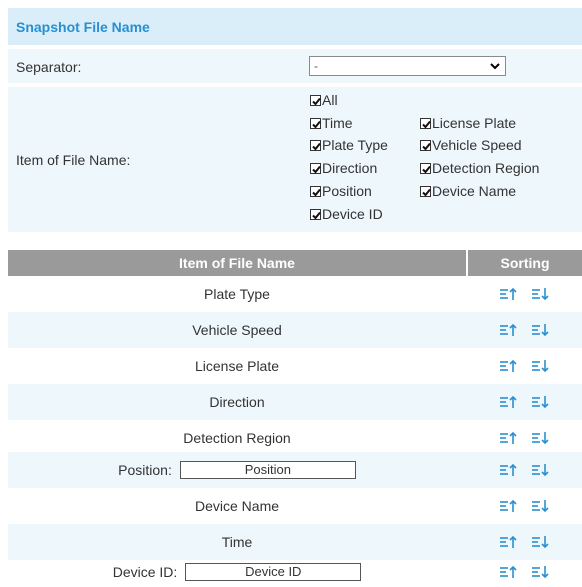  Describe the element at coordinates (295, 542) in the screenshot. I see `table-row: Time` at that location.